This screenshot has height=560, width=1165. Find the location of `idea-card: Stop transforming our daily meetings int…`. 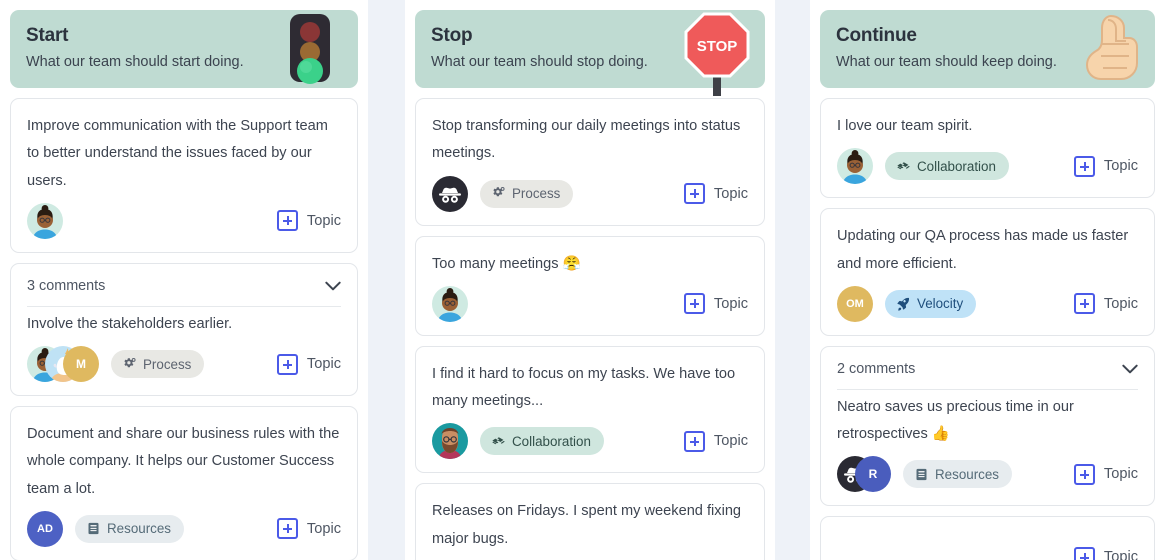

idea-card: Stop transforming our daily meetings int… is located at coordinates (590, 162).